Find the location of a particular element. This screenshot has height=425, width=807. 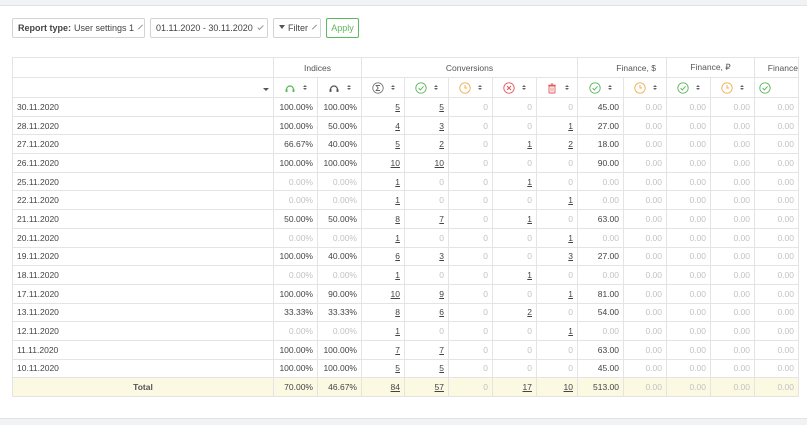

index-cell: 70.00% is located at coordinates (295, 387).